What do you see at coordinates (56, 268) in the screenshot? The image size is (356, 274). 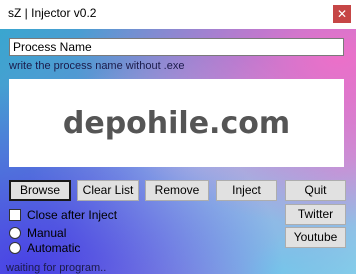 I see `status-text: waiting for program..` at bounding box center [56, 268].